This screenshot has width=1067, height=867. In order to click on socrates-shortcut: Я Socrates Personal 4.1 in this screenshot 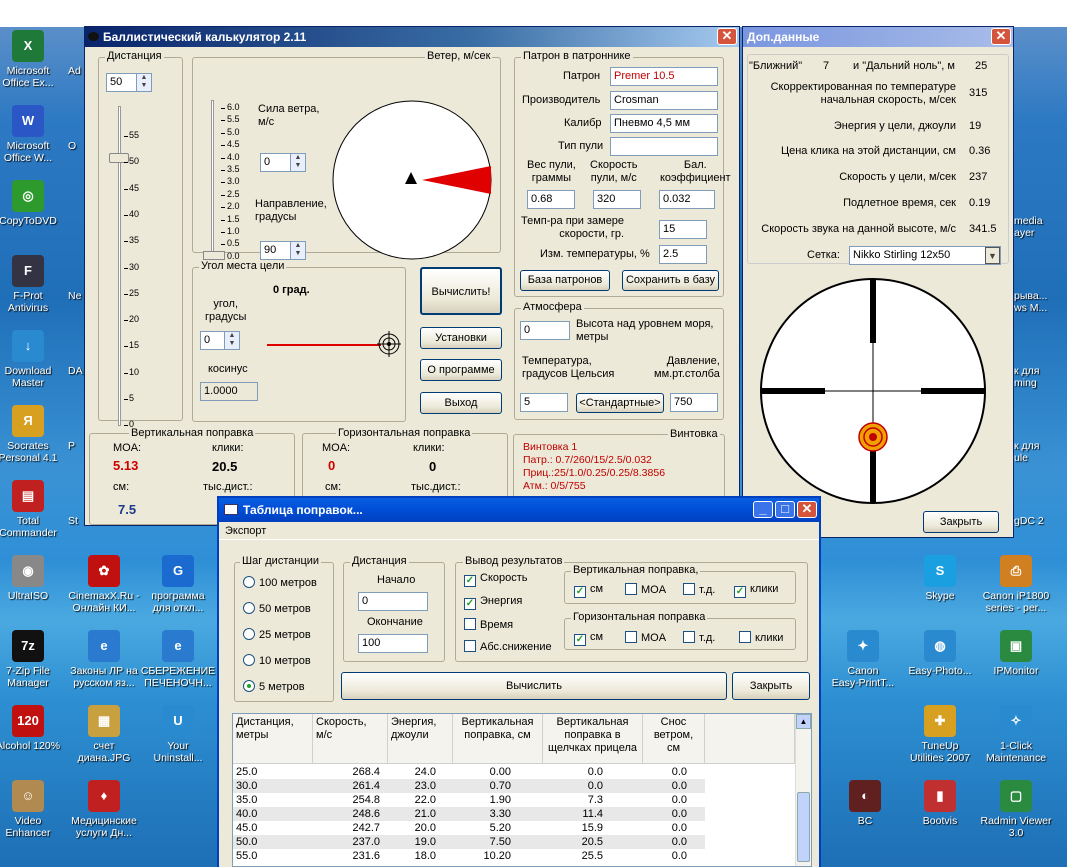, I will do `click(33, 434)`.